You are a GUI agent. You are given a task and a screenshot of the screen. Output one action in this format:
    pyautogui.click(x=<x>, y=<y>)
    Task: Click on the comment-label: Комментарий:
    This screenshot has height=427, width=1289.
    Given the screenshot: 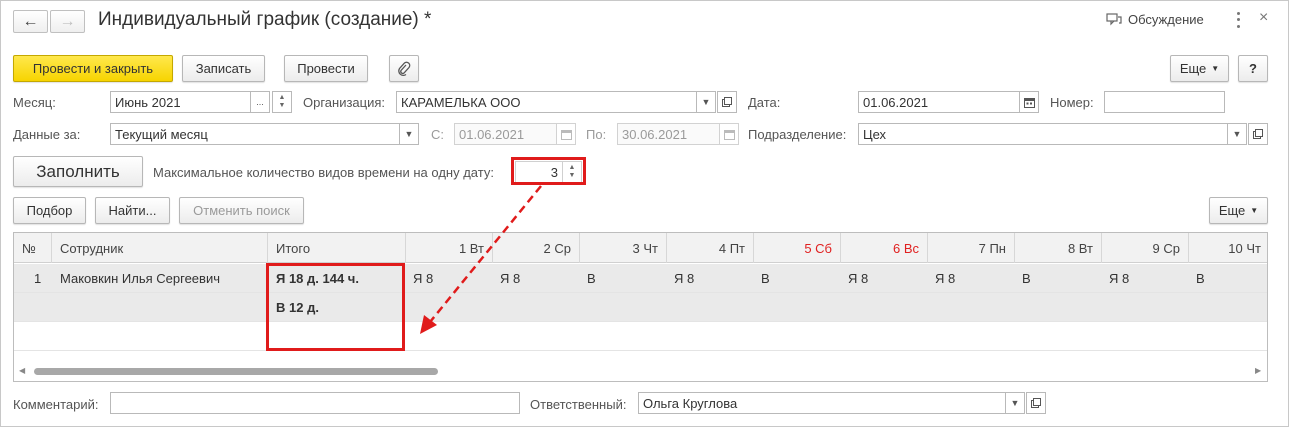 What is the action you would take?
    pyautogui.click(x=56, y=404)
    